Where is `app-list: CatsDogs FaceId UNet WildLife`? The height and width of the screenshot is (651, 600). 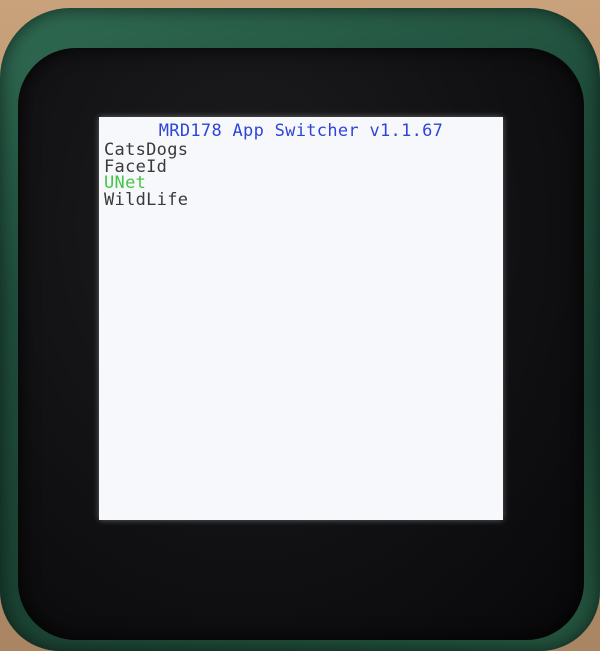
app-list: CatsDogs FaceId UNet WildLife is located at coordinates (301, 175).